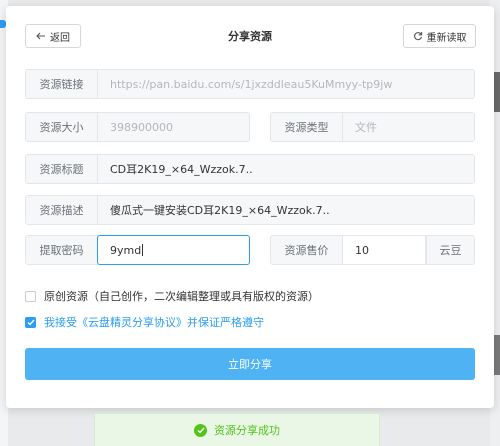  What do you see at coordinates (247, 430) in the screenshot?
I see `toast-message: 资源分享成功` at bounding box center [247, 430].